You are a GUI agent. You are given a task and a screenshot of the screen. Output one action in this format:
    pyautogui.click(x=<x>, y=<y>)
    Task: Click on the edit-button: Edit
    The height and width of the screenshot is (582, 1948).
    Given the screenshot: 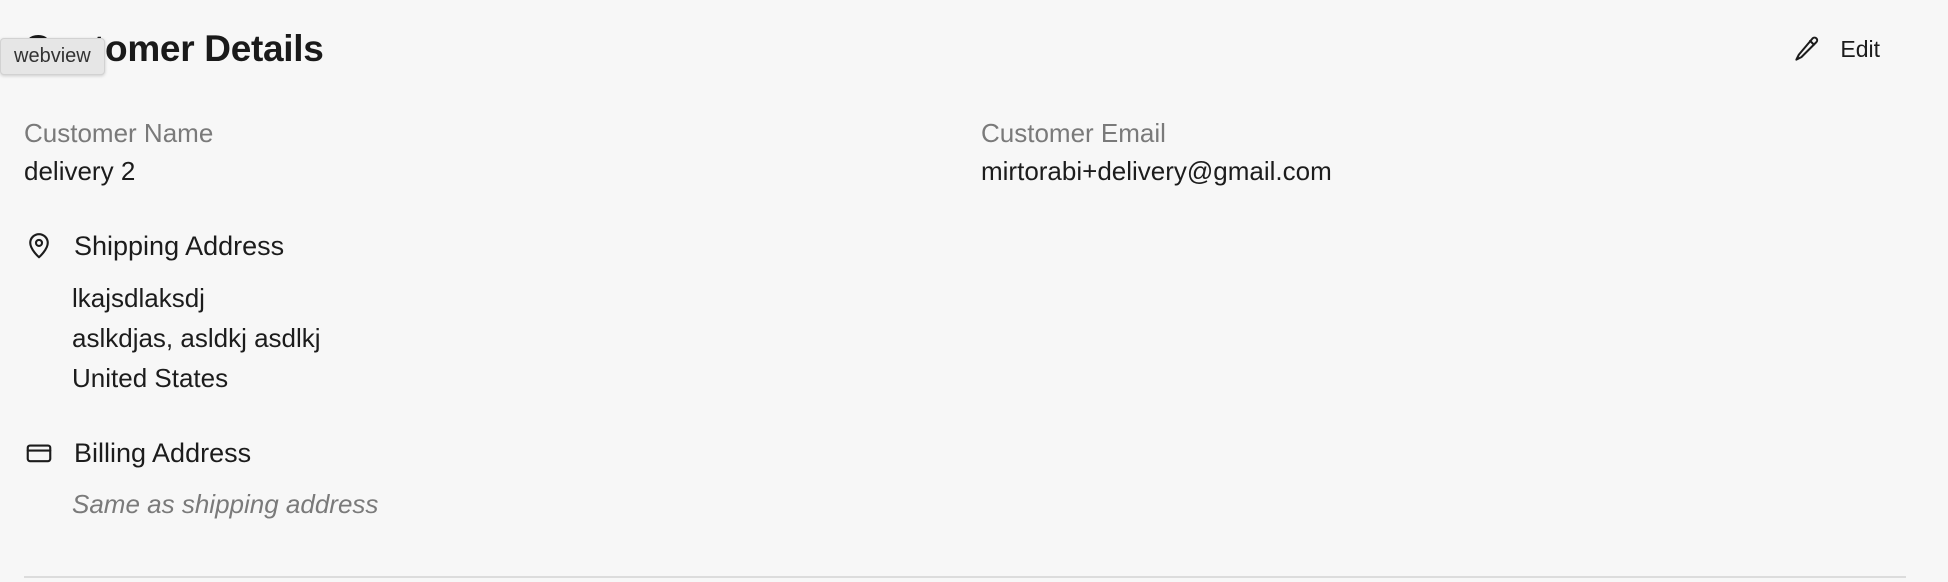 What is the action you would take?
    pyautogui.click(x=1836, y=49)
    